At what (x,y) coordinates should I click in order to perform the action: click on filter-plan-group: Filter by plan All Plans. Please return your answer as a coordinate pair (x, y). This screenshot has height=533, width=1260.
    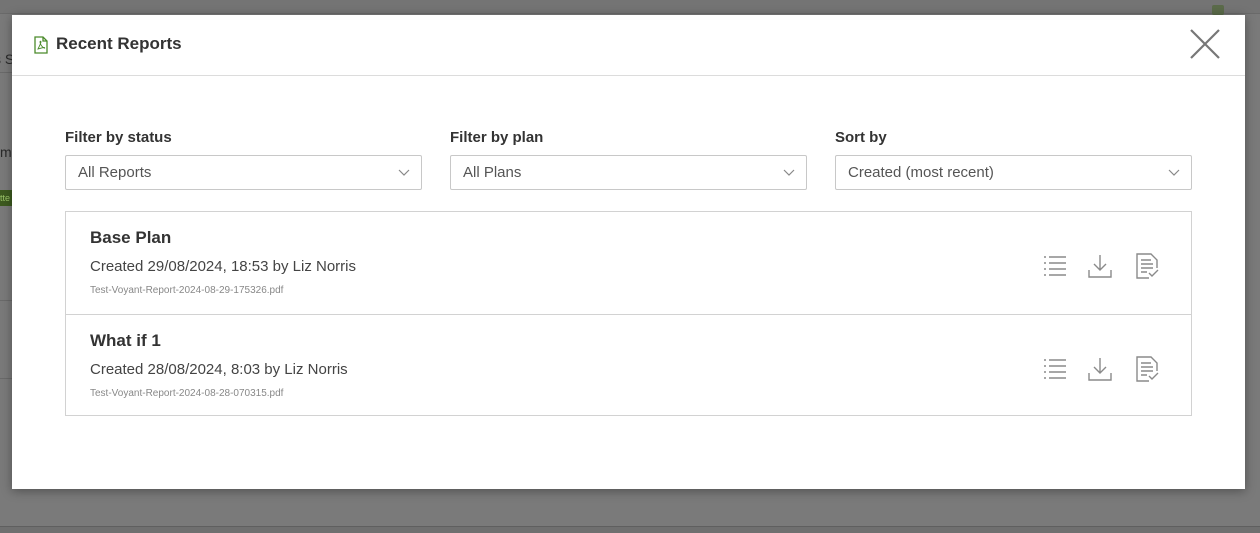
    Looking at the image, I should click on (628, 159).